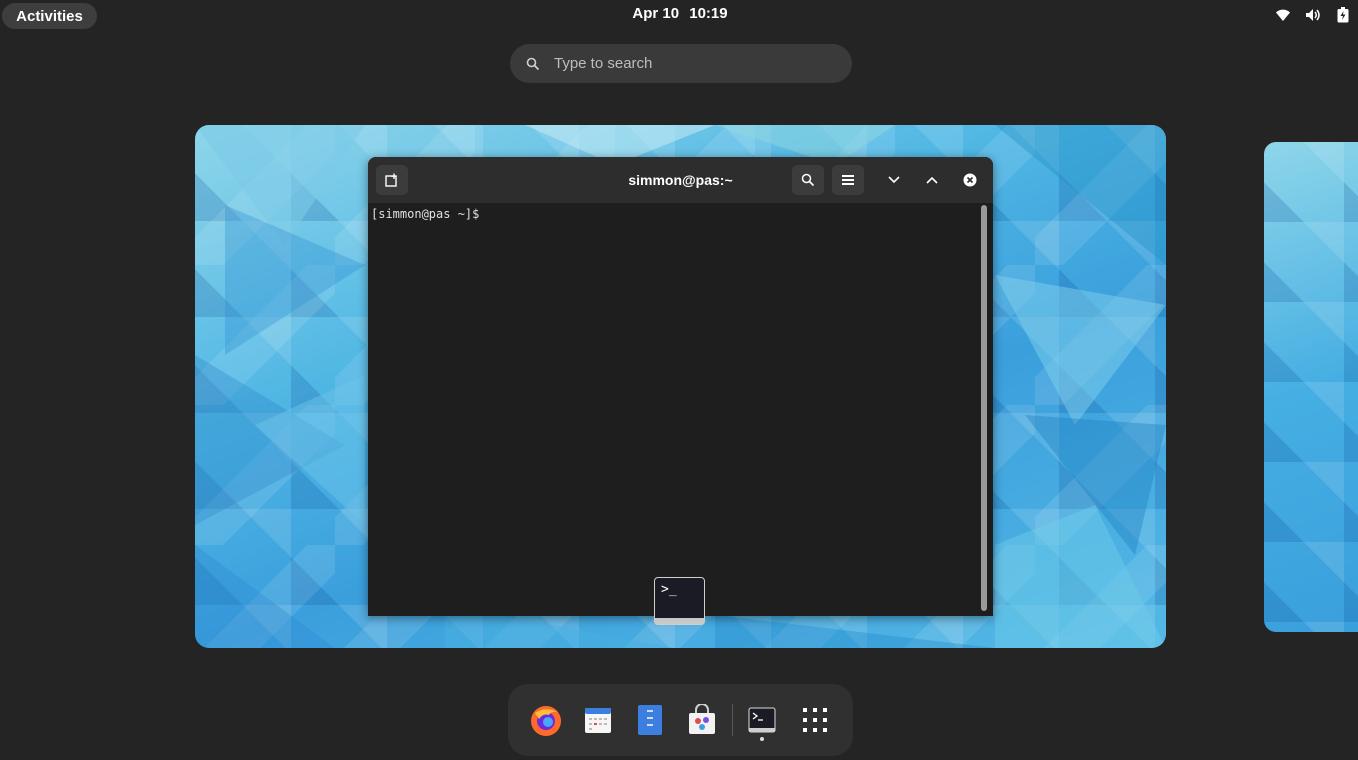 This screenshot has height=760, width=1358. I want to click on terminal-titlebar: simmon@pas:~, so click(680, 180).